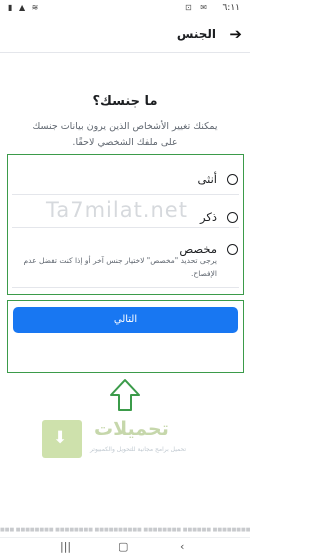  Describe the element at coordinates (196, 34) in the screenshot. I see `page-title: الجنس` at that location.